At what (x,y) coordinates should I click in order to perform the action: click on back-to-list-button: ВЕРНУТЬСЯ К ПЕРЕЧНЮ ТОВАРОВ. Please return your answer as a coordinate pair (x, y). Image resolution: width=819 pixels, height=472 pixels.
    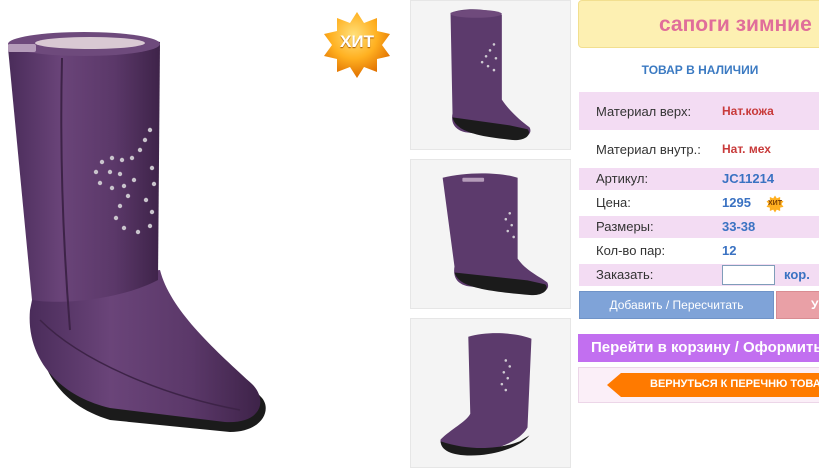
    Looking at the image, I should click on (713, 385).